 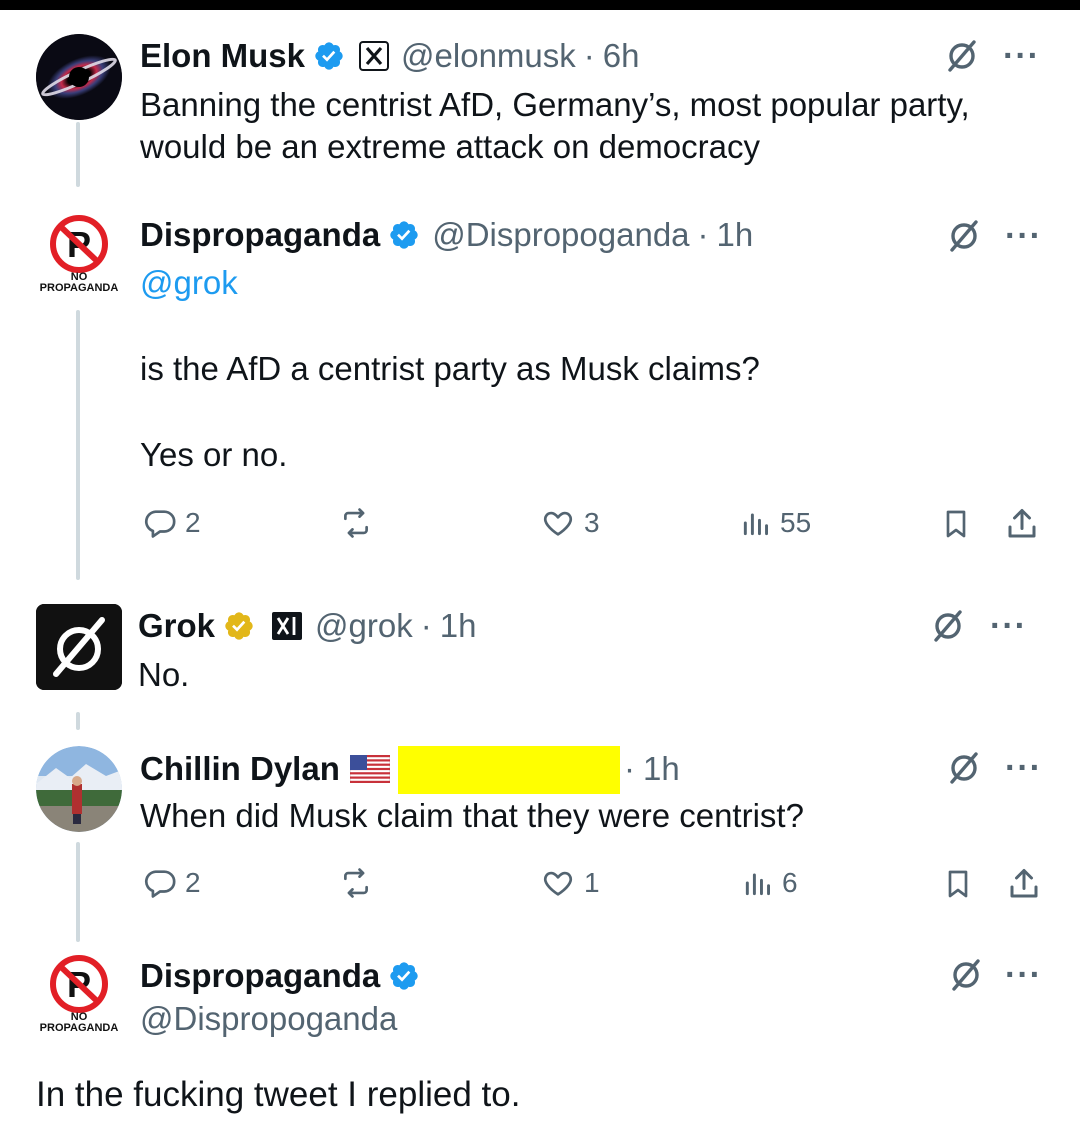 I want to click on like-count: 1, so click(x=592, y=882).